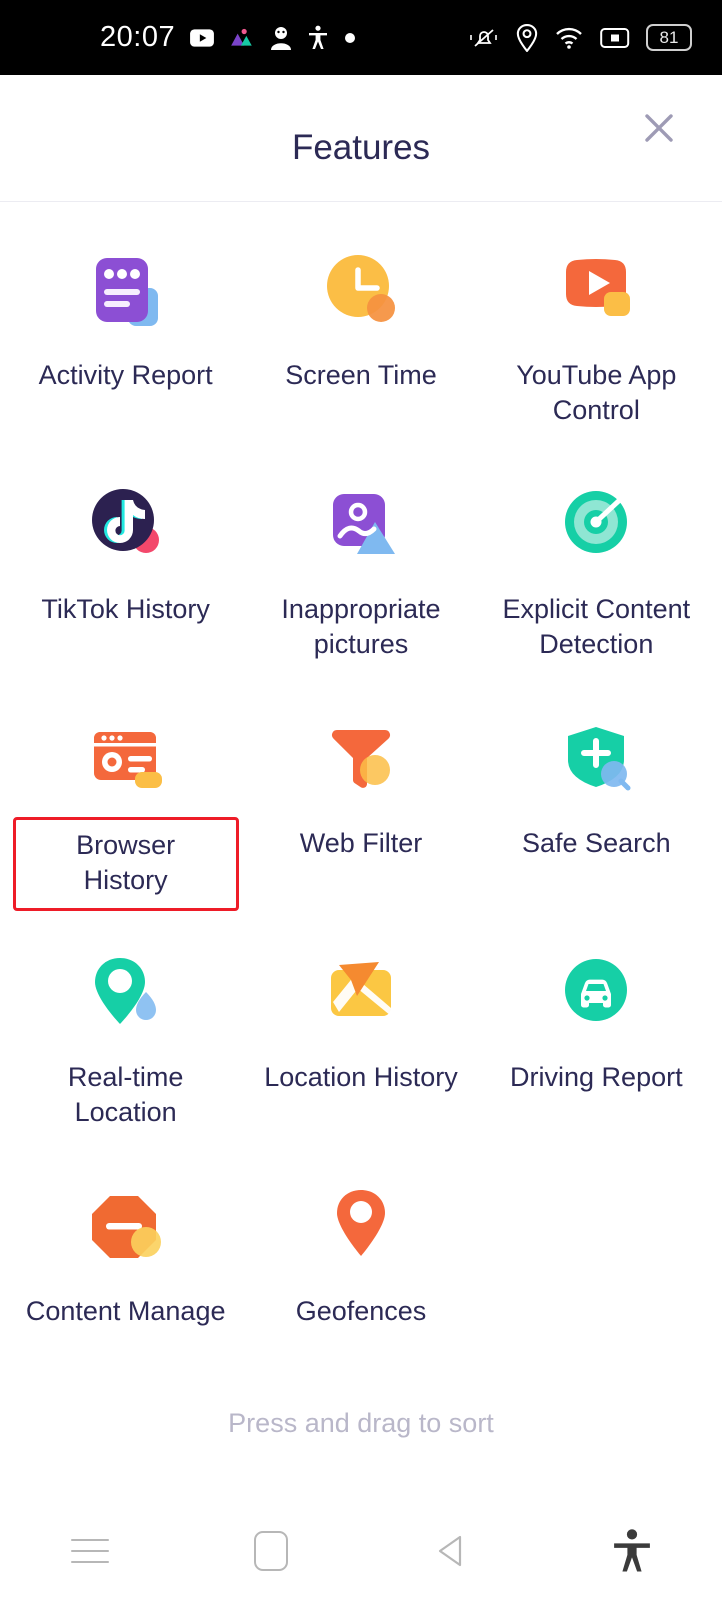 The height and width of the screenshot is (1606, 722). I want to click on feature-youtube-app-control: YouTube App Control, so click(596, 343).